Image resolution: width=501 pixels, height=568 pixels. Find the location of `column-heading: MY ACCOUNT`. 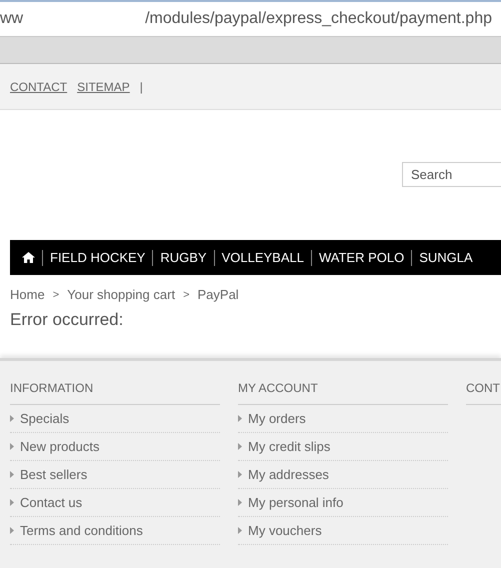

column-heading: MY ACCOUNT is located at coordinates (343, 393).